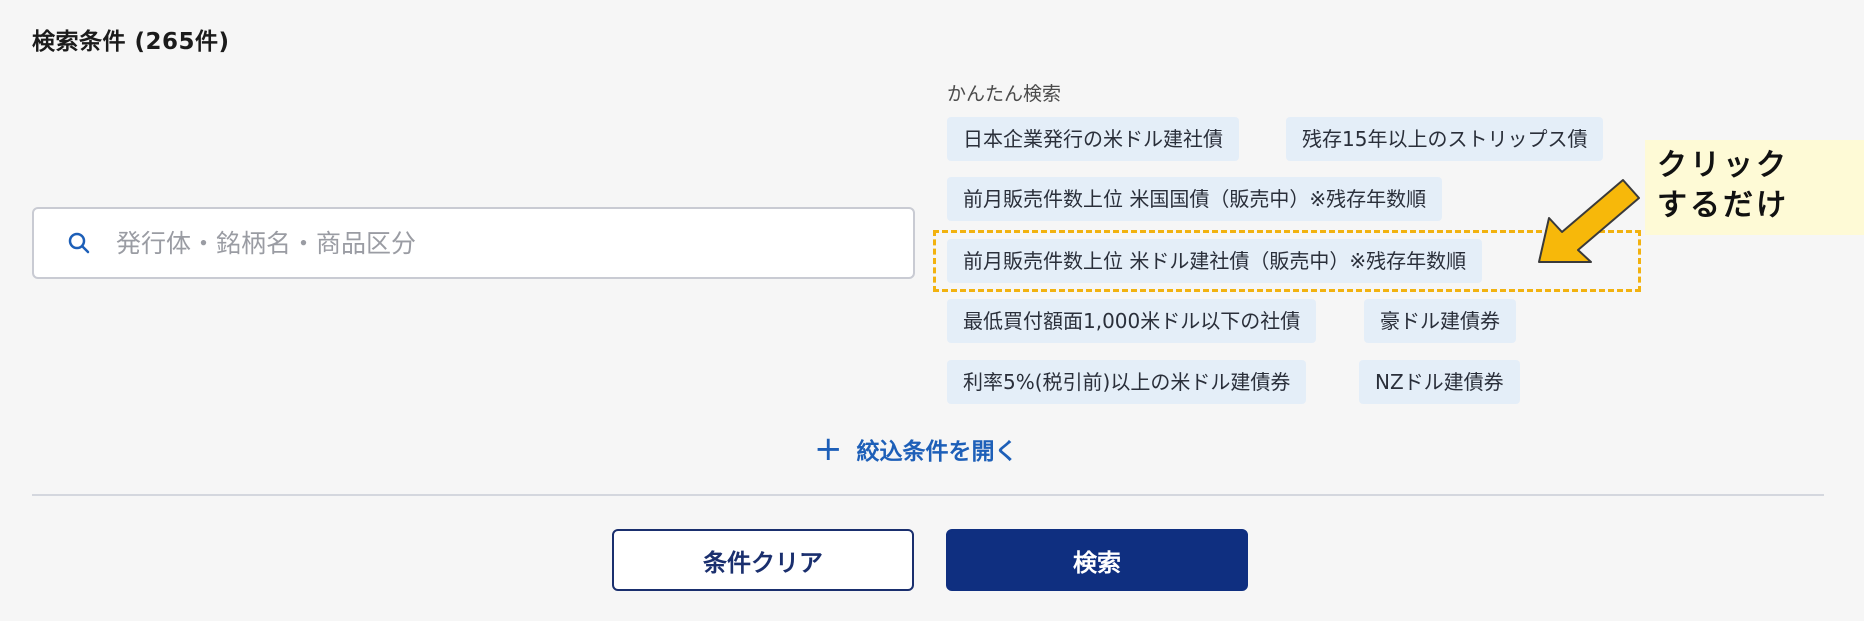 Image resolution: width=1864 pixels, height=621 pixels. I want to click on open-filters-label: 絞込条件を開く, so click(937, 452).